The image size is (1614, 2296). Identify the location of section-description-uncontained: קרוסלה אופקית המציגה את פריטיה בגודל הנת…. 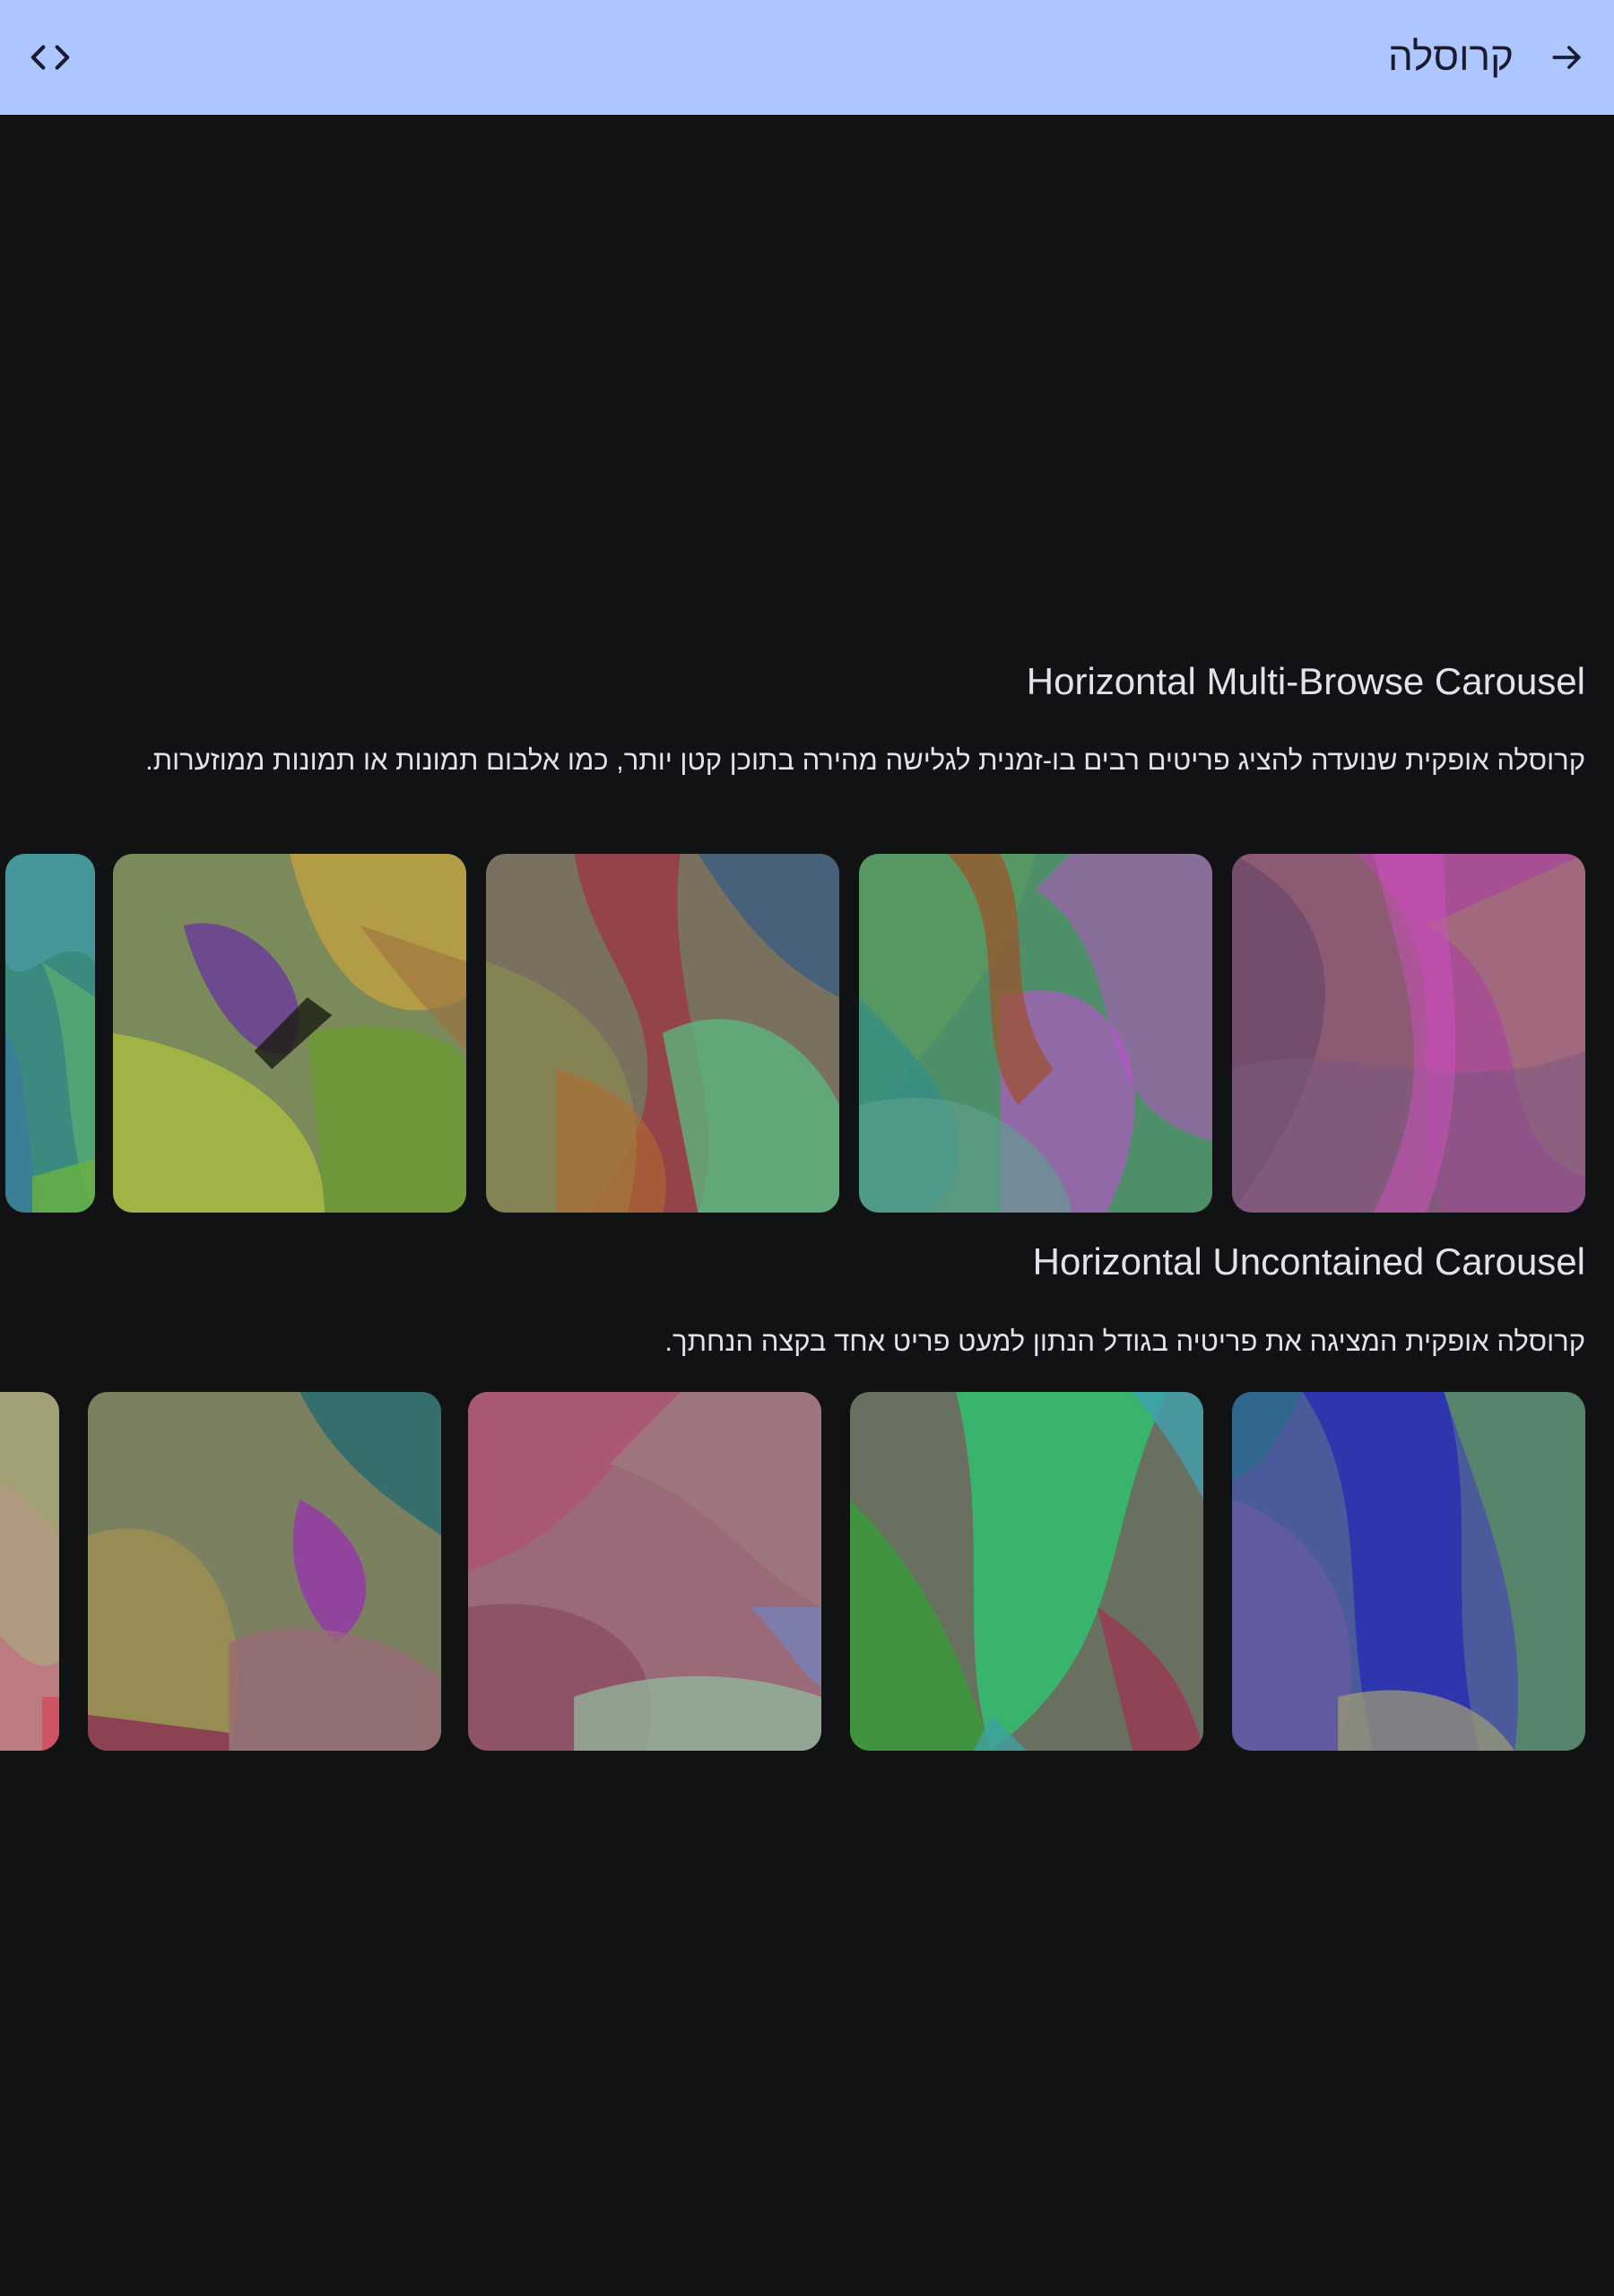
(1124, 1341).